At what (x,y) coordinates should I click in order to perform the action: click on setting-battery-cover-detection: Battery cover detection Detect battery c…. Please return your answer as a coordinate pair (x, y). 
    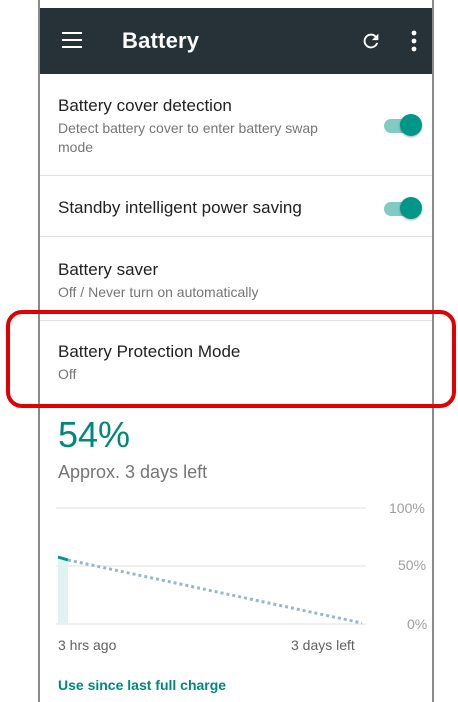
    Looking at the image, I should click on (236, 126).